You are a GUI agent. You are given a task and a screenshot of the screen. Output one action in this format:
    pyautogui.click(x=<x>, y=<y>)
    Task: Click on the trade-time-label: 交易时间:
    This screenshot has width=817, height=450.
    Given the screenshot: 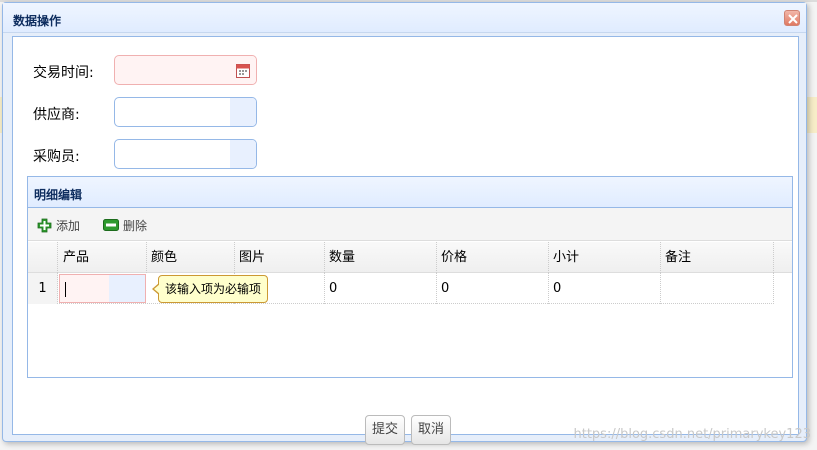 What is the action you would take?
    pyautogui.click(x=63, y=73)
    